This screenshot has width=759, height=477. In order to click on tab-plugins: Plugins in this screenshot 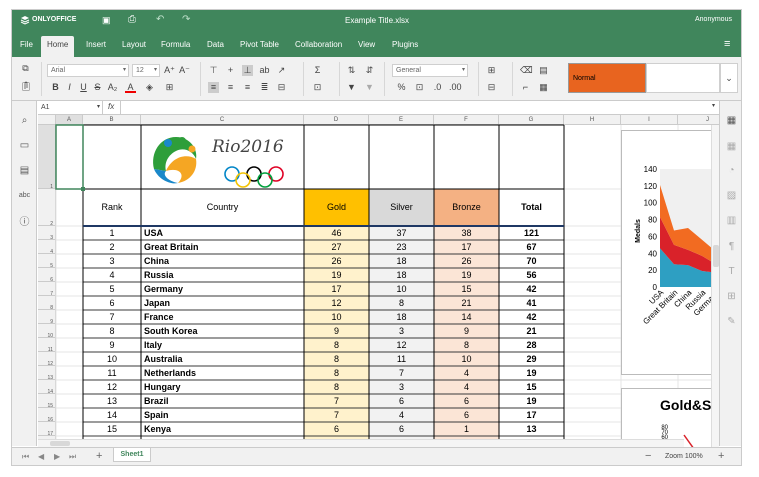, I will do `click(405, 46)`.